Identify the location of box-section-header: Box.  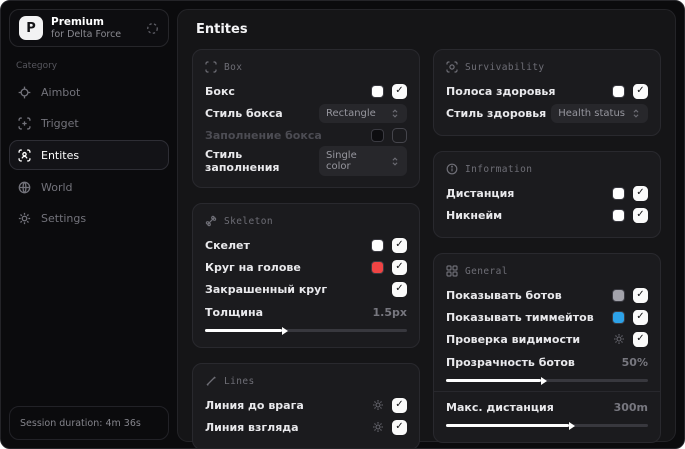
(306, 67).